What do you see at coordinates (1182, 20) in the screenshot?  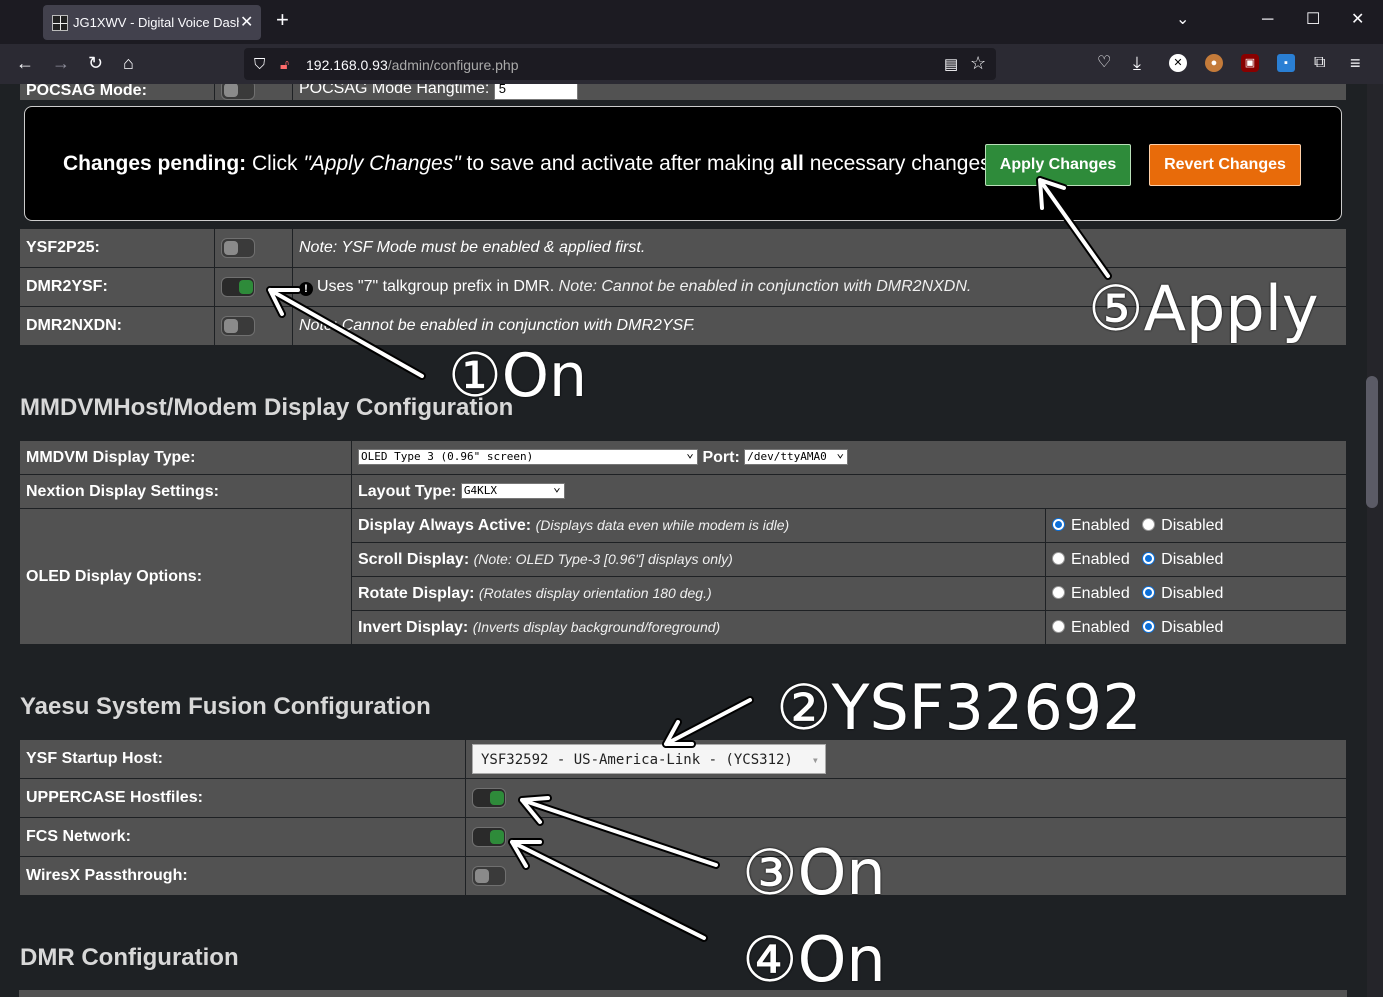 I see `tab-list-chevron-icon: ⌄` at bounding box center [1182, 20].